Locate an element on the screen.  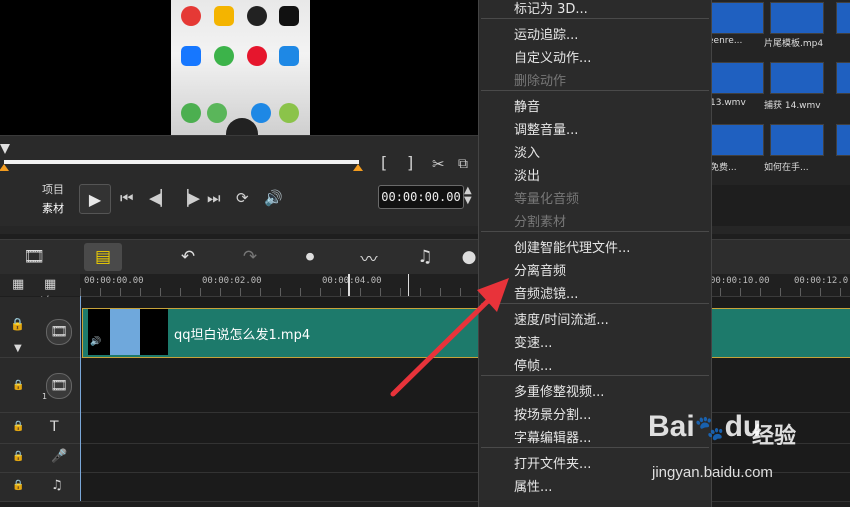
microphone-icon: 🎤 is located at coordinates (59, 456).